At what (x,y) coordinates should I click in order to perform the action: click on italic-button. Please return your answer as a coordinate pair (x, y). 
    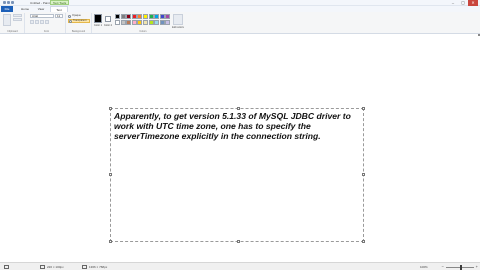
    Looking at the image, I should click on (37, 22).